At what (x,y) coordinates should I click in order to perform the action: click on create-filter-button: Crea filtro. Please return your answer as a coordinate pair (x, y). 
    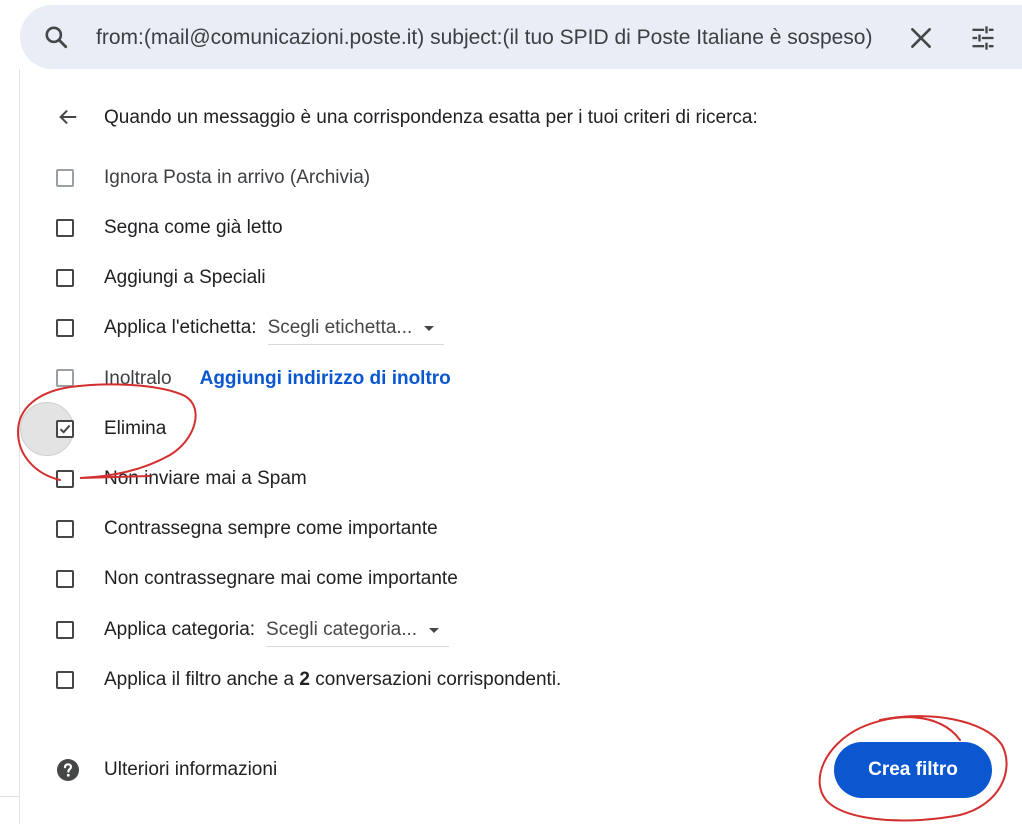
    Looking at the image, I should click on (913, 770).